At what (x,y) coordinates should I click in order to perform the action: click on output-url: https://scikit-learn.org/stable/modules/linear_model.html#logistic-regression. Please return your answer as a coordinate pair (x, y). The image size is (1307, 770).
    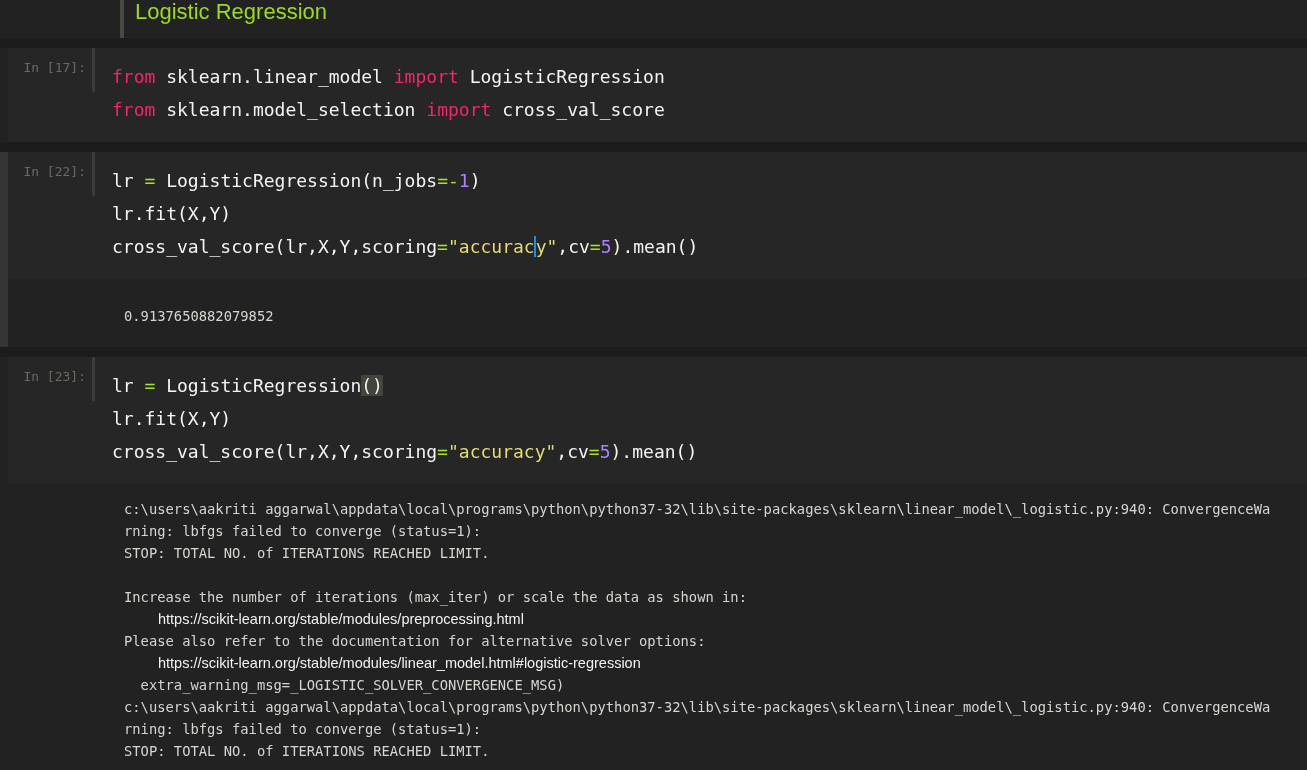
    Looking at the image, I should click on (399, 663).